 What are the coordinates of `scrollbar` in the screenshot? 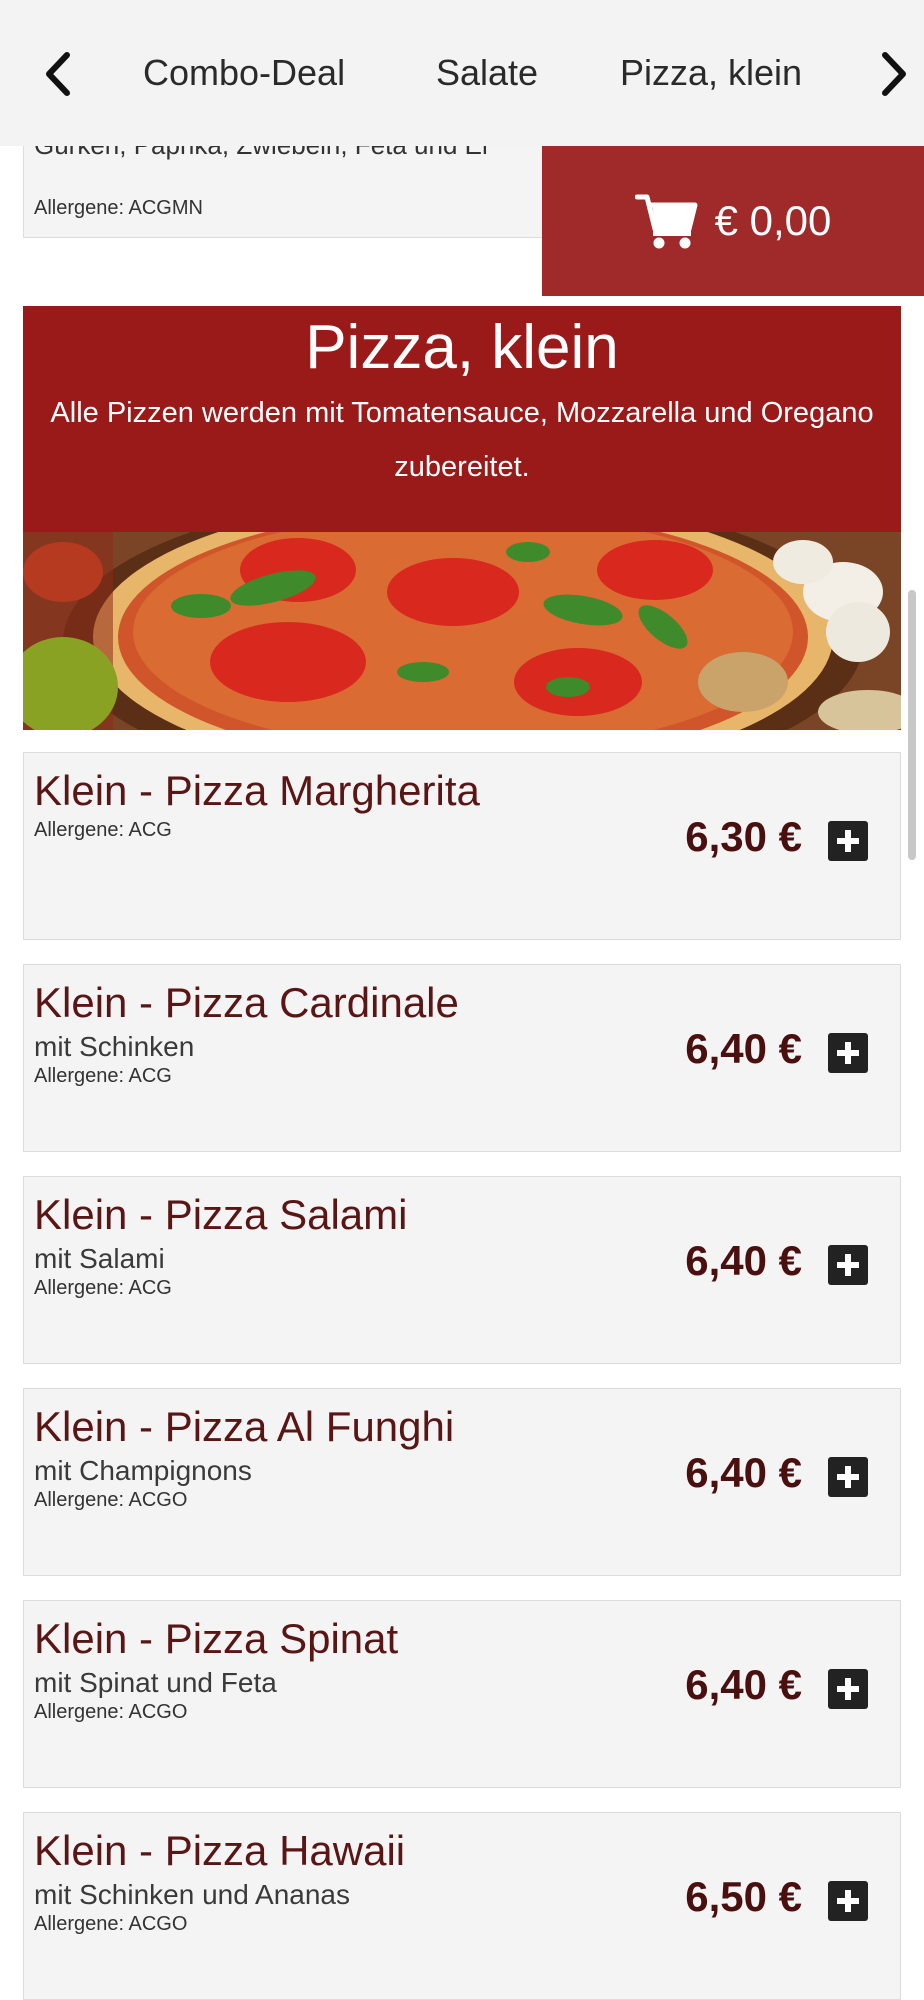 It's located at (912, 725).